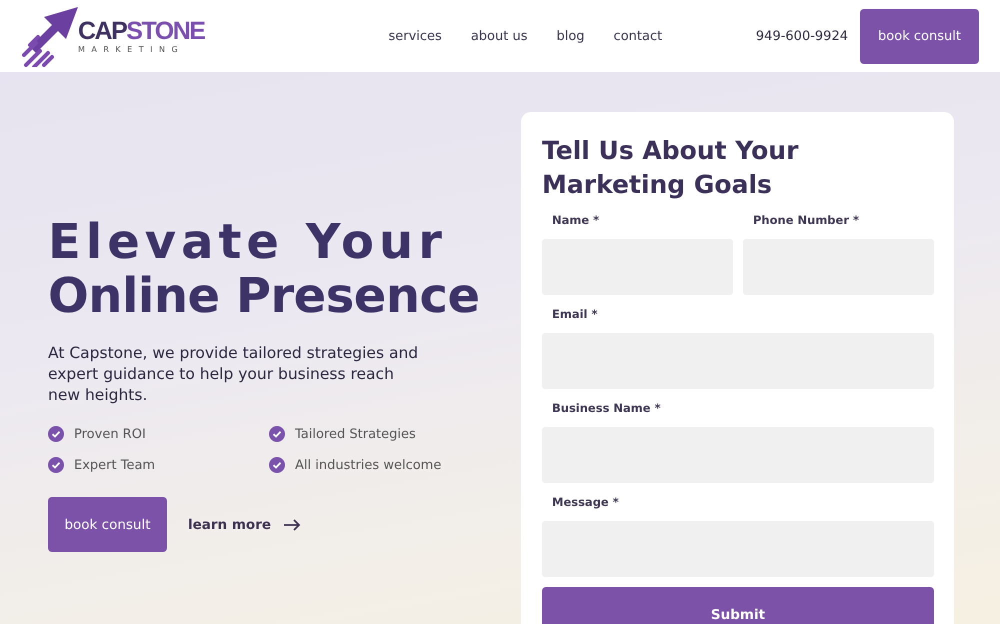 This screenshot has width=1000, height=624. Describe the element at coordinates (245, 524) in the screenshot. I see `learn-more-link: learn more` at that location.